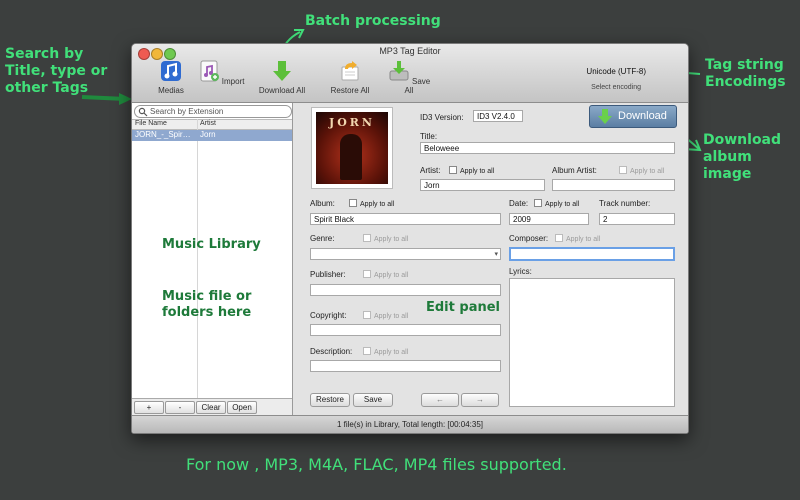  Describe the element at coordinates (745, 73) in the screenshot. I see `annotation-encodings: Tag string Encodings` at that location.